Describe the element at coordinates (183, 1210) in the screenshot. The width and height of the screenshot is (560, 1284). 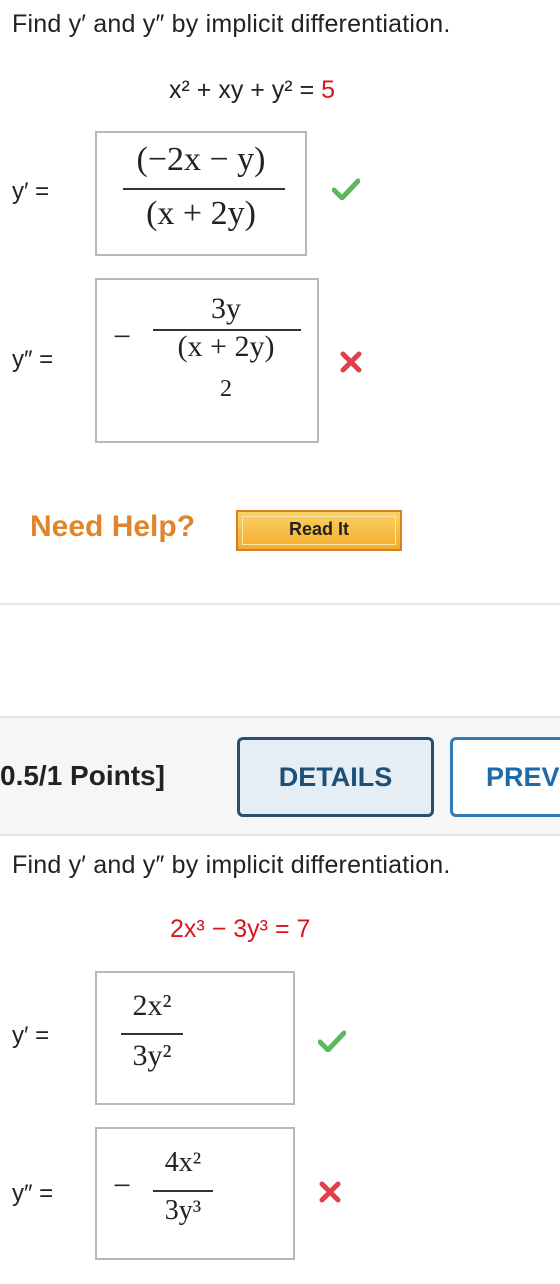
I see `fraction-denominator: 3y³` at that location.